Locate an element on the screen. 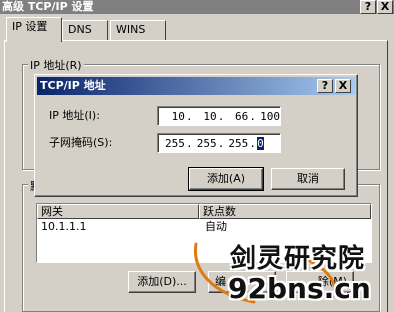  table-row: 10.1.1.1 自动 is located at coordinates (204, 227).